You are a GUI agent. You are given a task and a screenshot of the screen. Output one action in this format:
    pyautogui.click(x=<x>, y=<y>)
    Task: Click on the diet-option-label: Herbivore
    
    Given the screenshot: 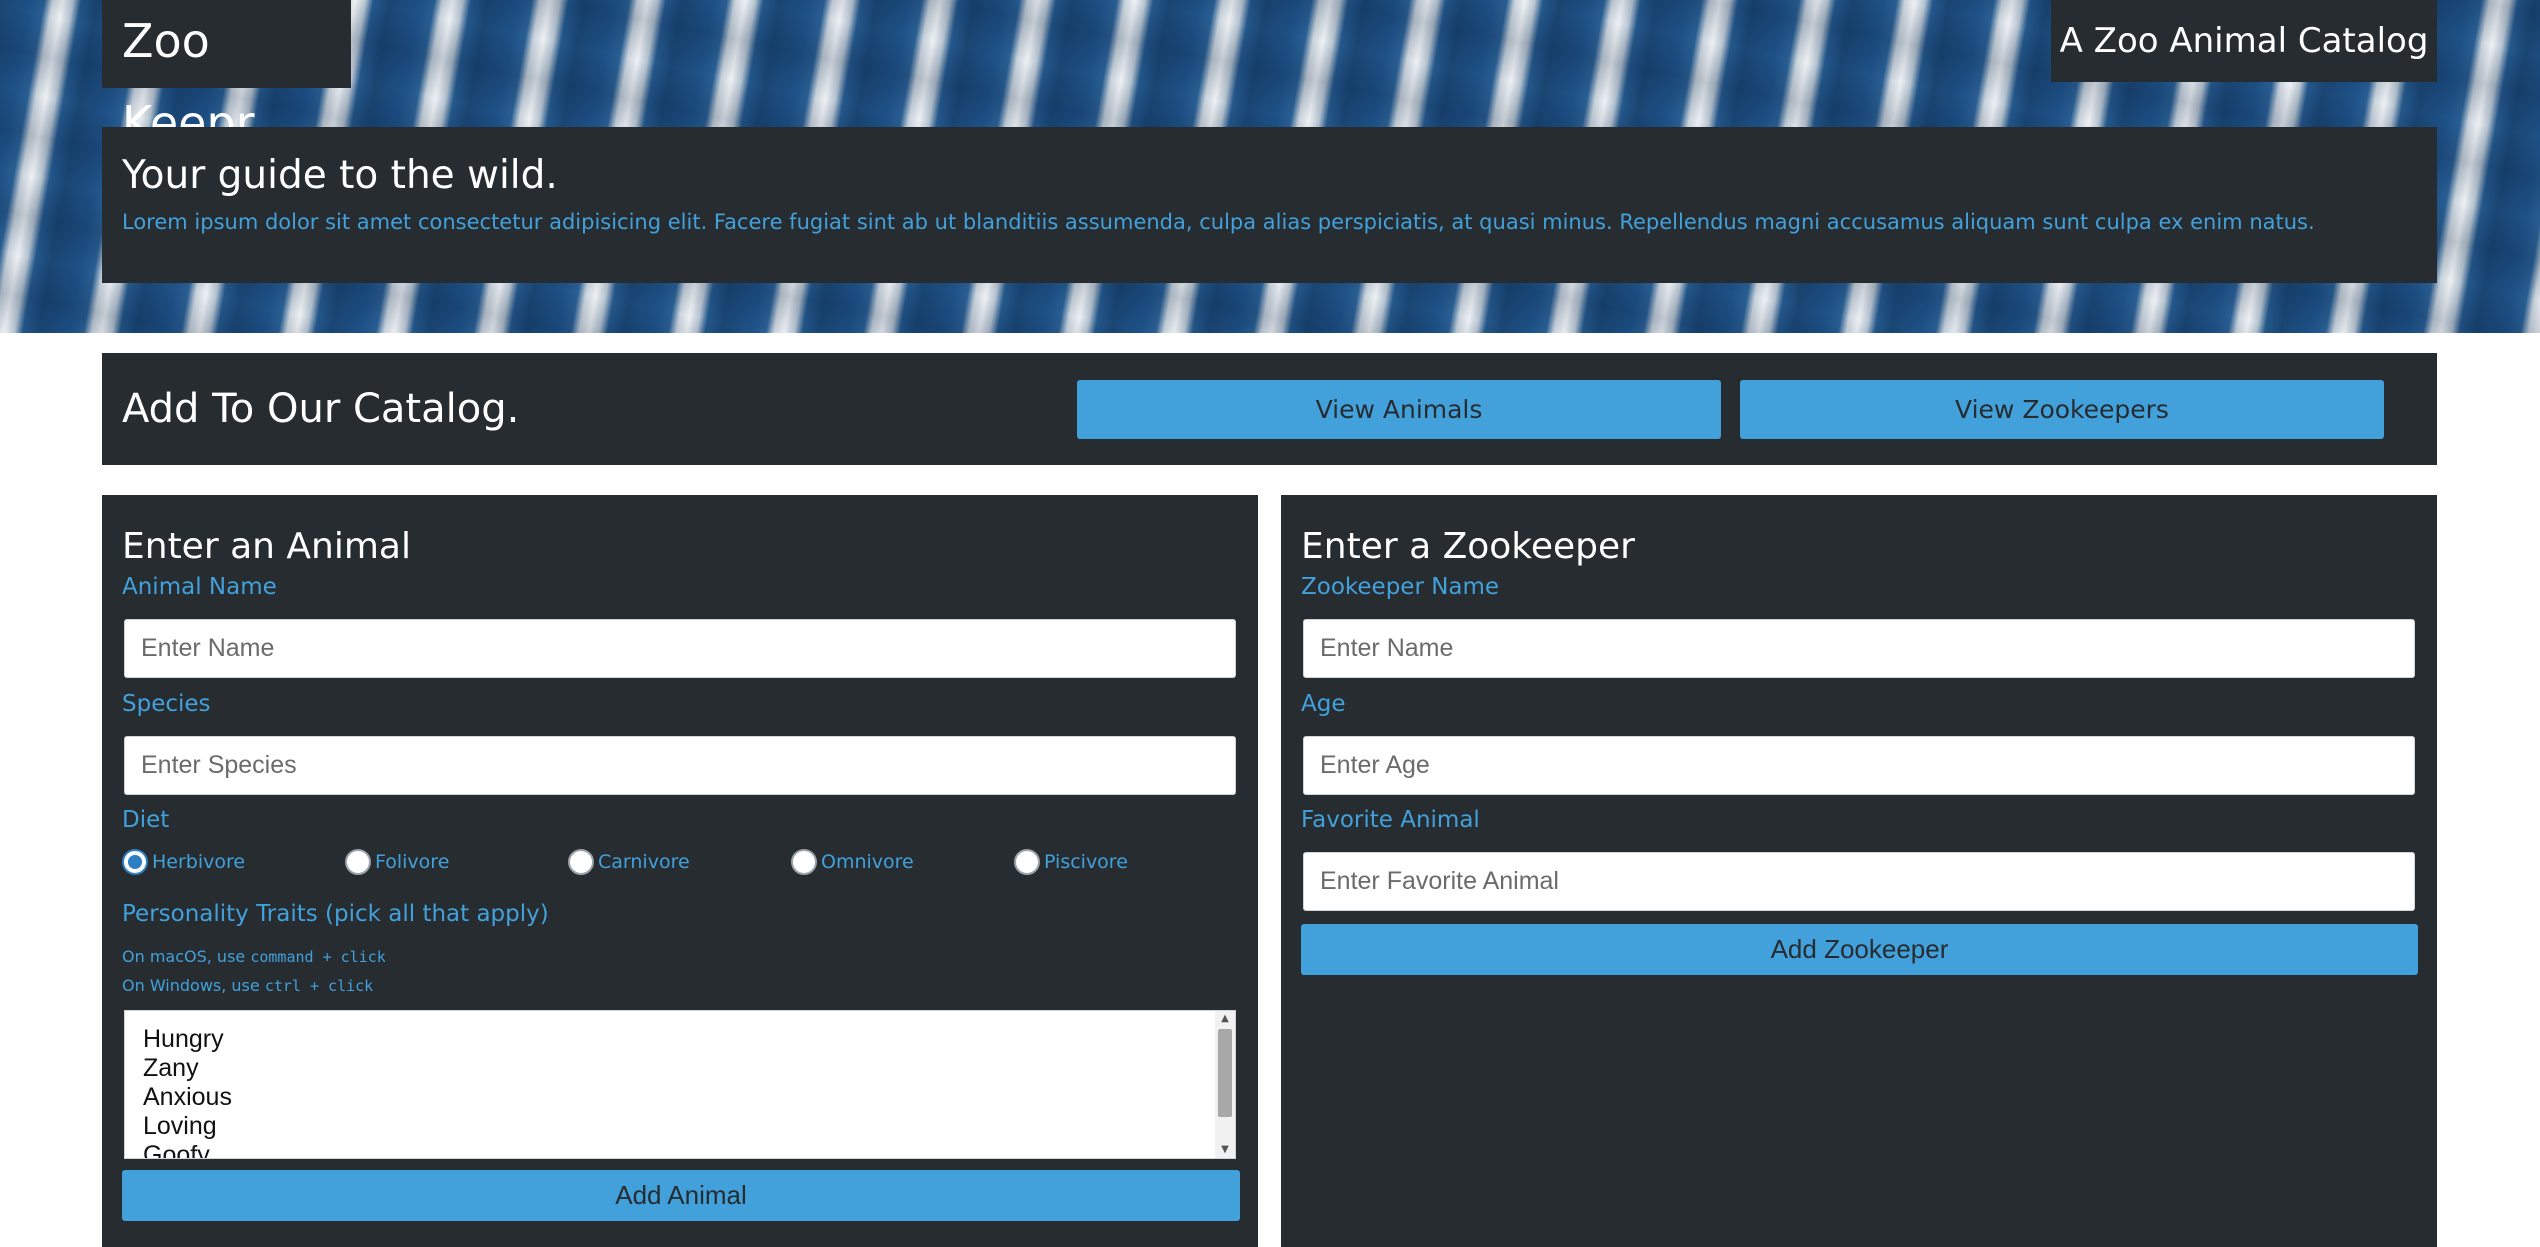 What is the action you would take?
    pyautogui.click(x=199, y=862)
    